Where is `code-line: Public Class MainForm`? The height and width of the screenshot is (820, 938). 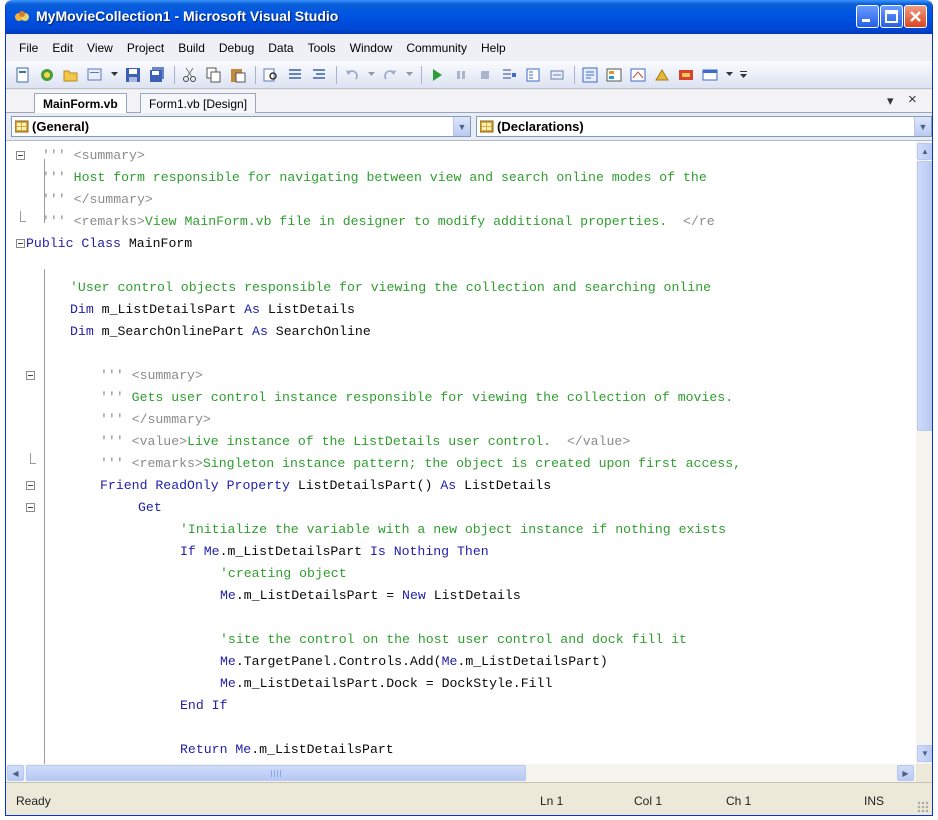 code-line: Public Class MainForm is located at coordinates (461, 244).